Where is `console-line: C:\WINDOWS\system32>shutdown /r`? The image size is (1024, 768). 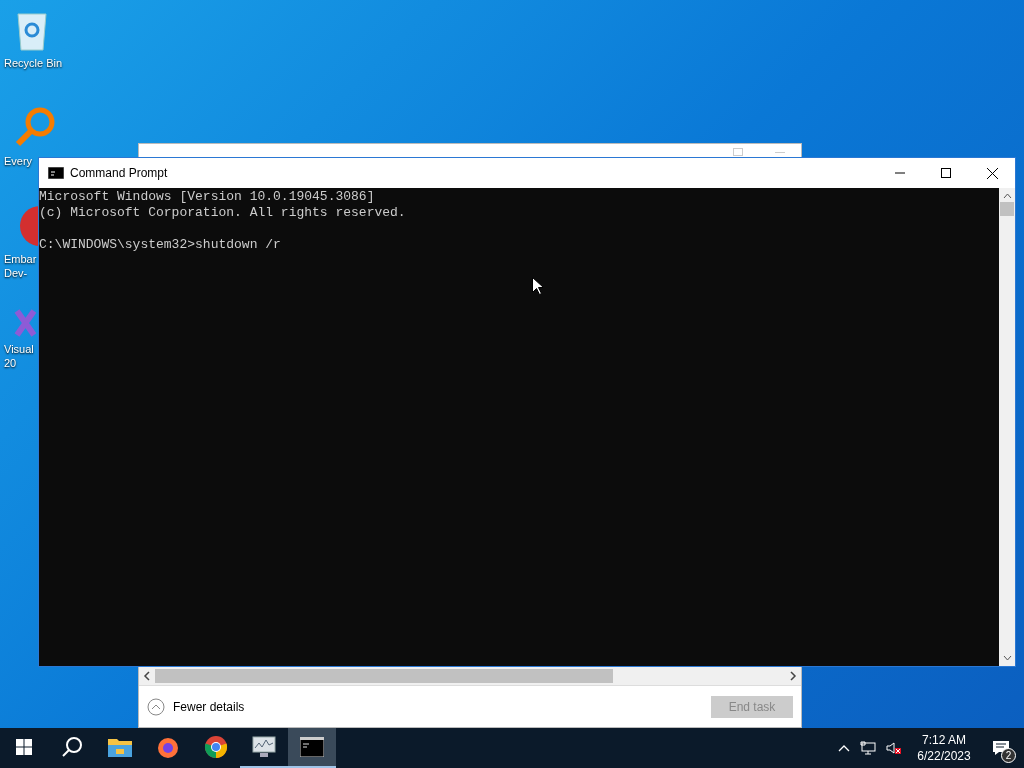
console-line: C:\WINDOWS\system32>shutdown /r is located at coordinates (160, 245).